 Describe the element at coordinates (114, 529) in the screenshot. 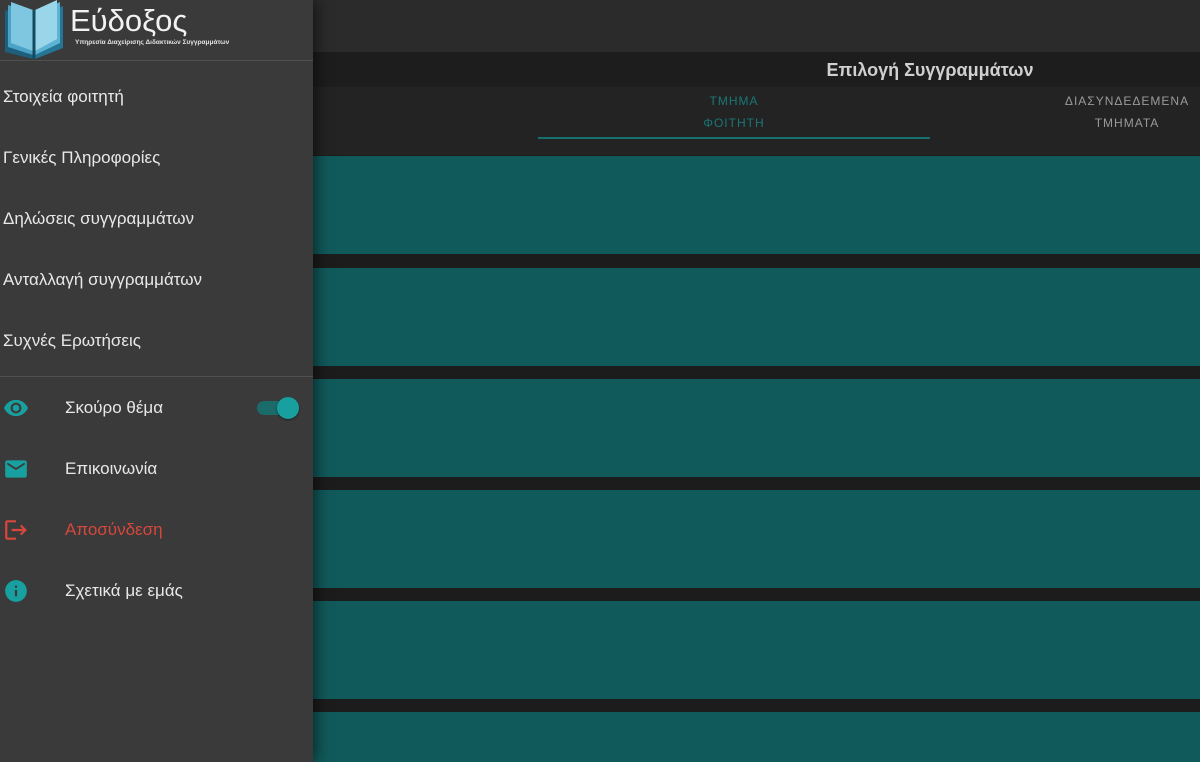

I see `action-label: Αποσύνδεση` at that location.